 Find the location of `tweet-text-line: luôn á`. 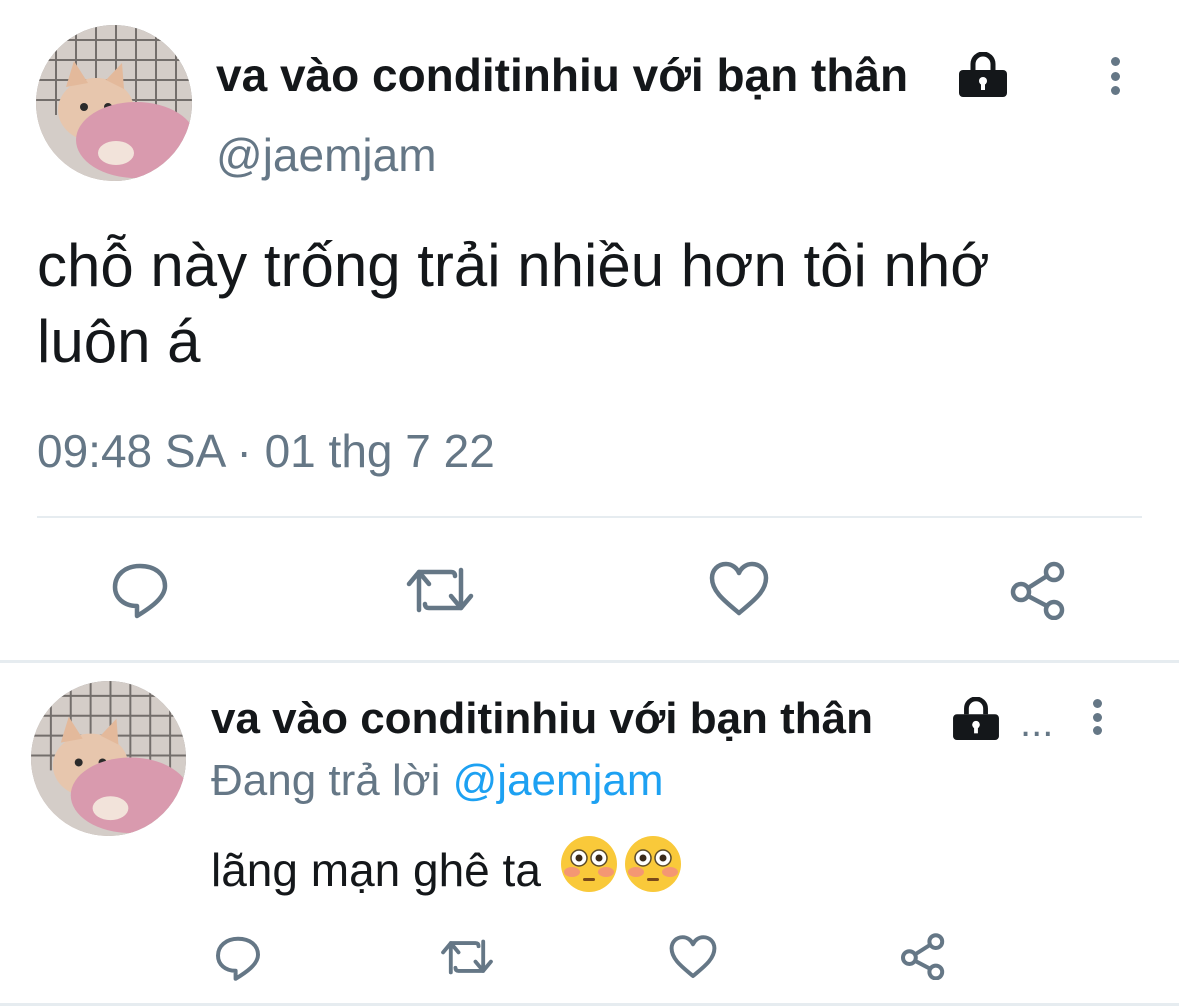

tweet-text-line: luôn á is located at coordinates (119, 341).